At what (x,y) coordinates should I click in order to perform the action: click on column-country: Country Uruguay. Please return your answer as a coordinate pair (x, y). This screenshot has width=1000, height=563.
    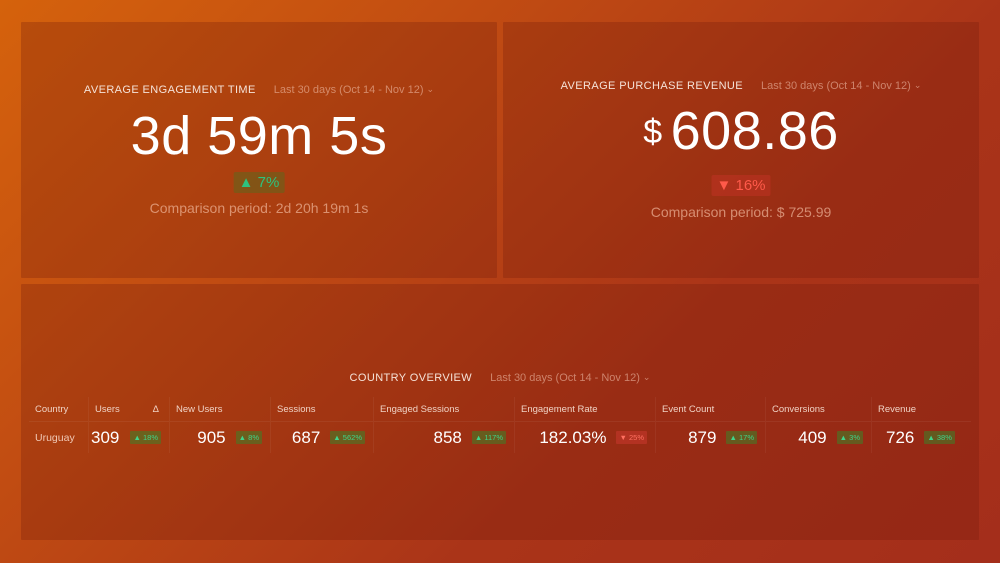
    Looking at the image, I should click on (59, 425).